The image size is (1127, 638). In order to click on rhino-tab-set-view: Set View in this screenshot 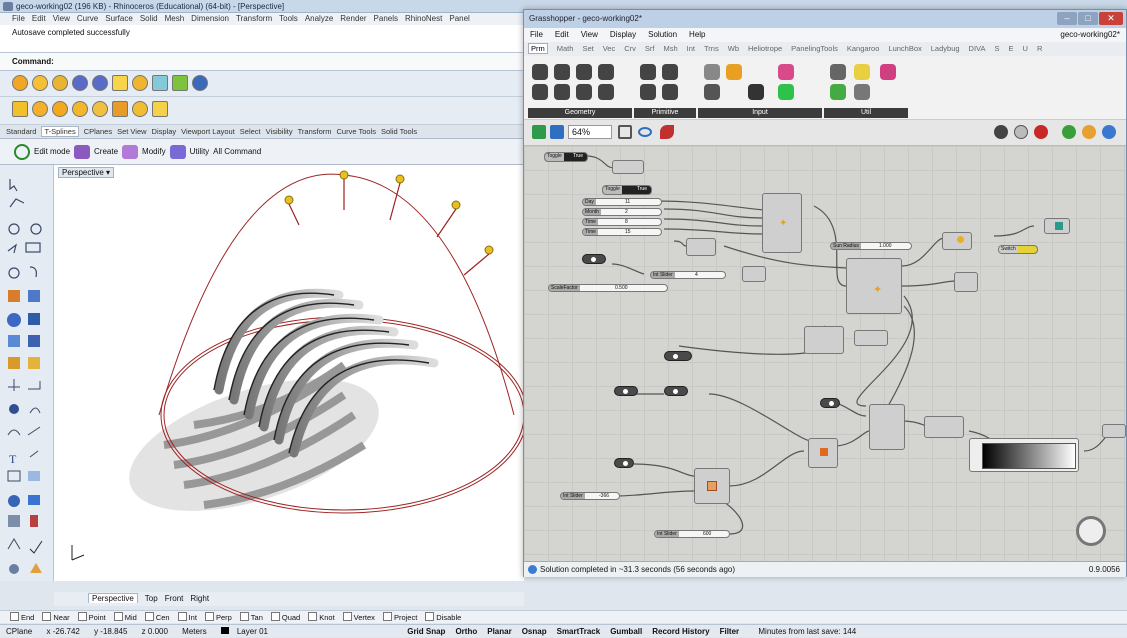, I will do `click(131, 131)`.